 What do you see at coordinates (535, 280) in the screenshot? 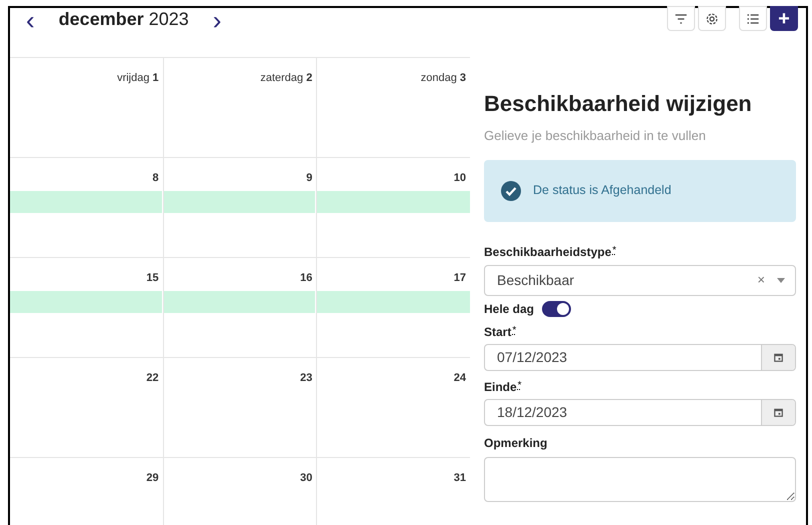
I see `select-value: Beschikbaar` at bounding box center [535, 280].